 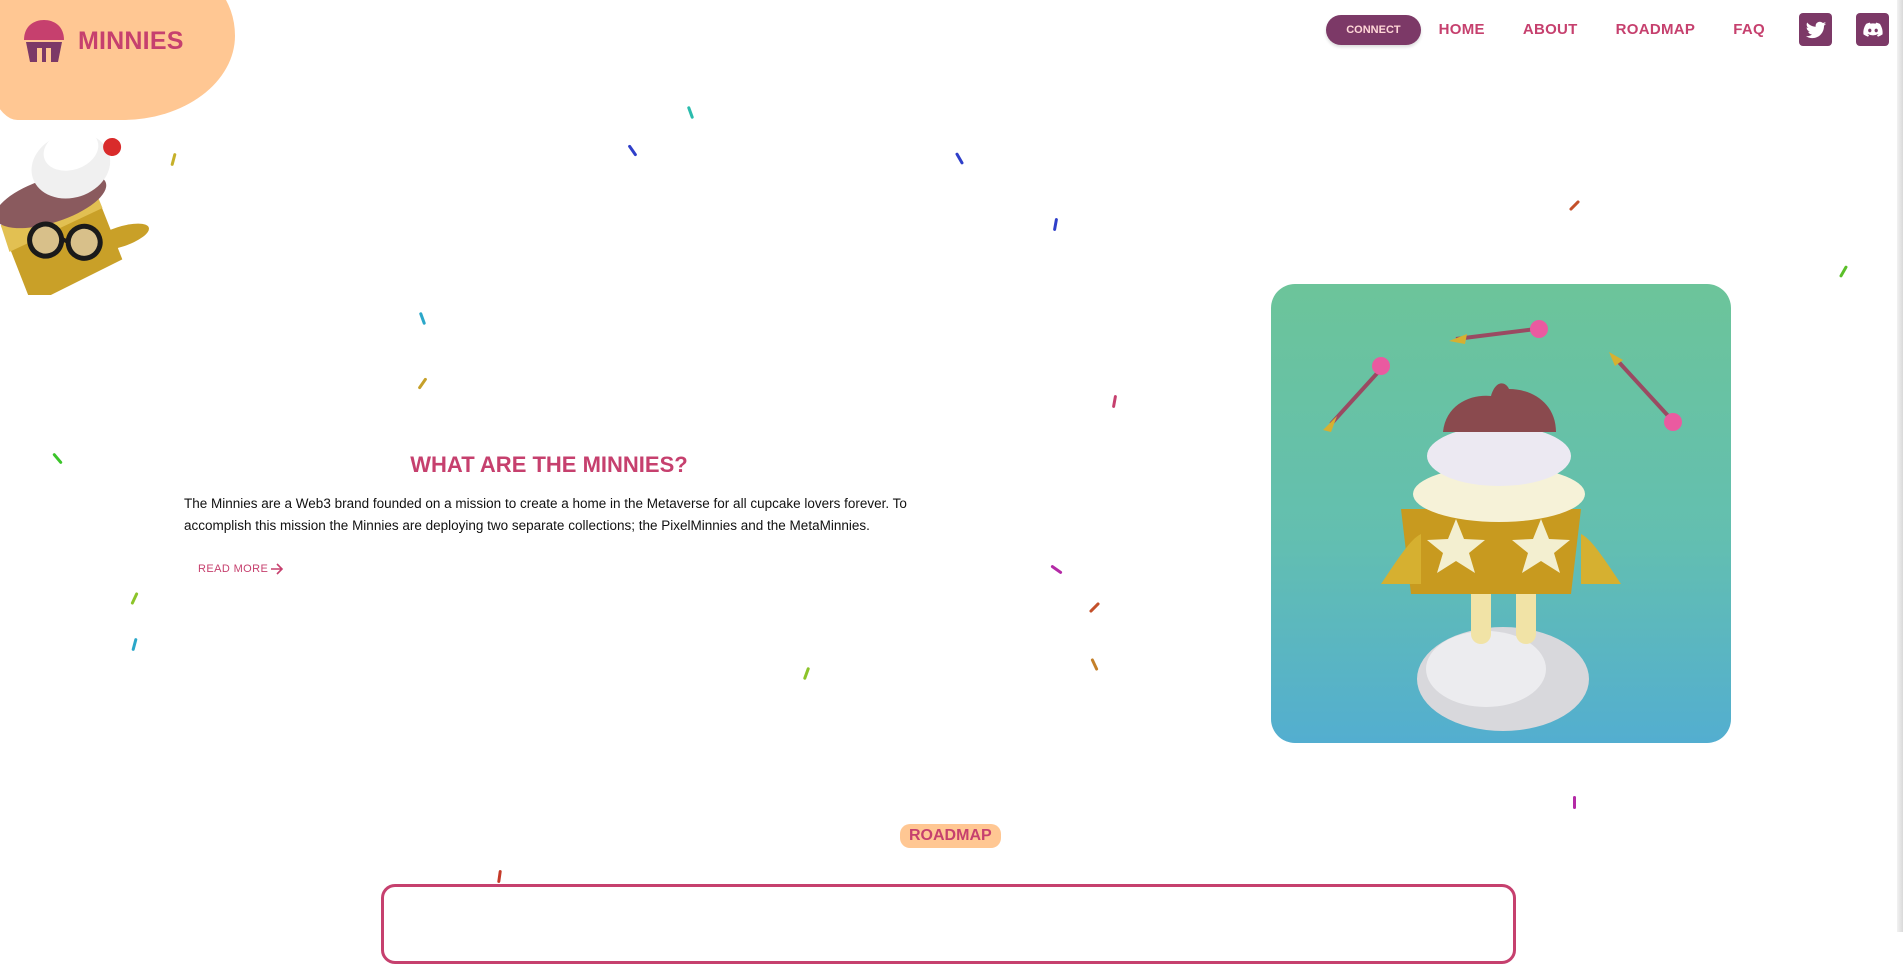 I want to click on hero-artwork, so click(x=1501, y=513).